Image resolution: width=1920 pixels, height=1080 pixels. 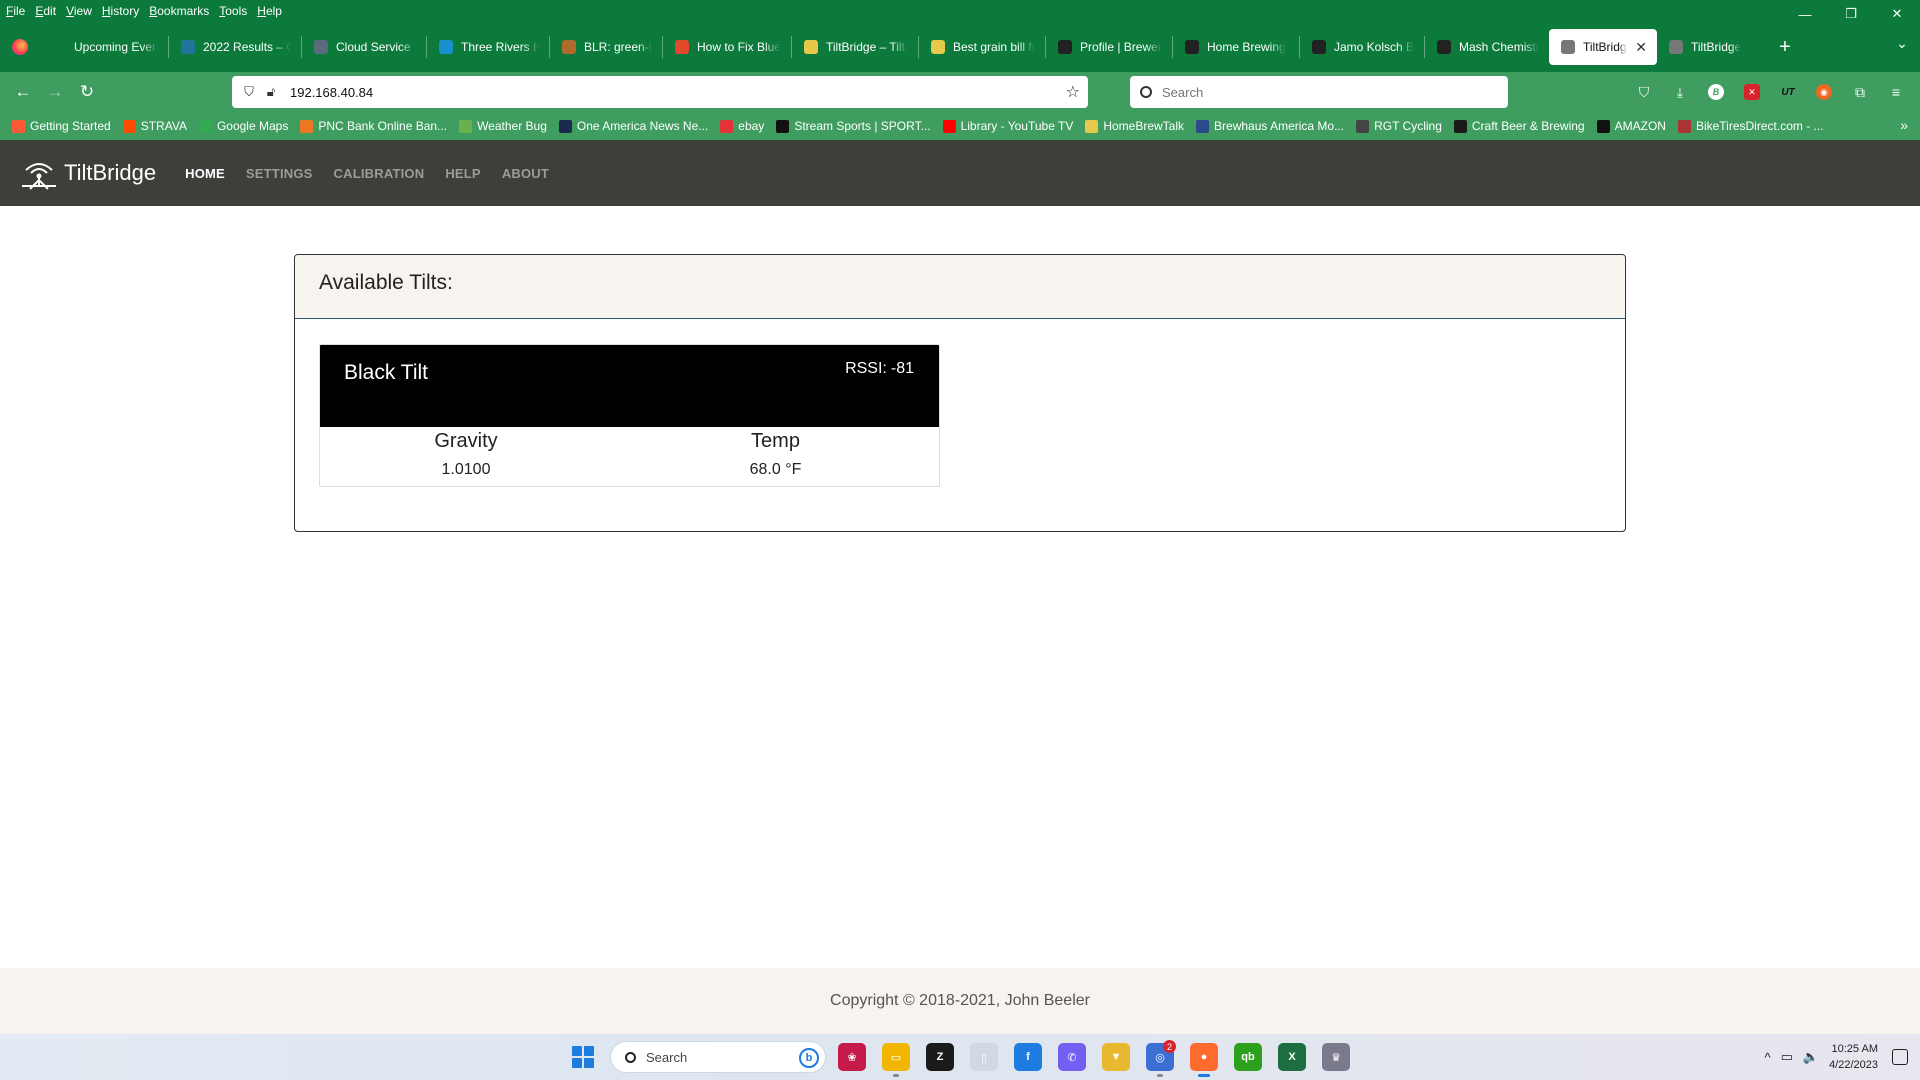 I want to click on tab-9: Home Brewing, so click(x=1236, y=47).